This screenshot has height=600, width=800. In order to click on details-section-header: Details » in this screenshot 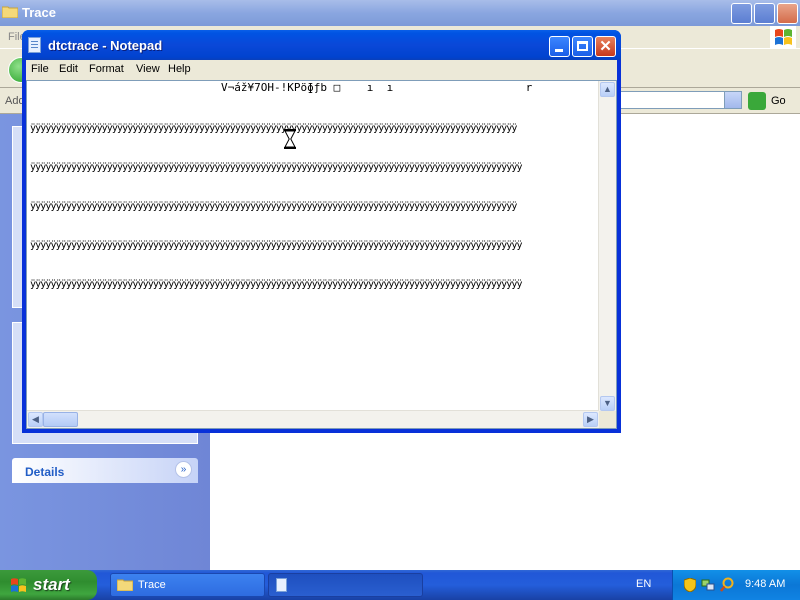, I will do `click(105, 470)`.